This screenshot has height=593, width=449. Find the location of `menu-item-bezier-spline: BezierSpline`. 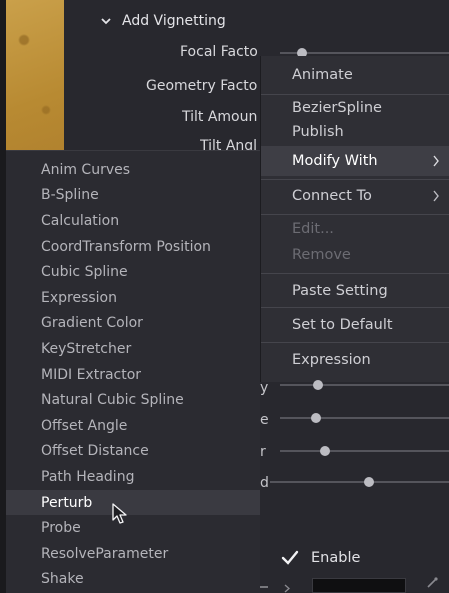

menu-item-bezier-spline: BezierSpline is located at coordinates (355, 108).